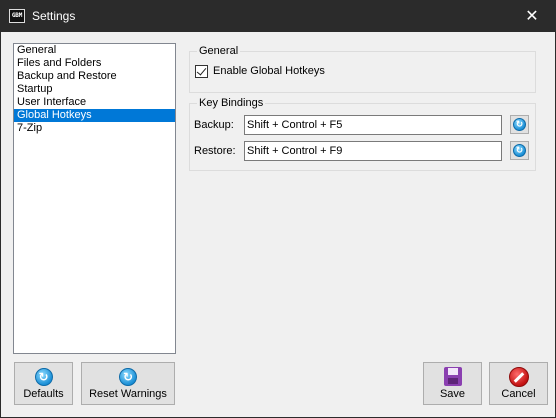  Describe the element at coordinates (518, 377) in the screenshot. I see `cancel-icon` at that location.